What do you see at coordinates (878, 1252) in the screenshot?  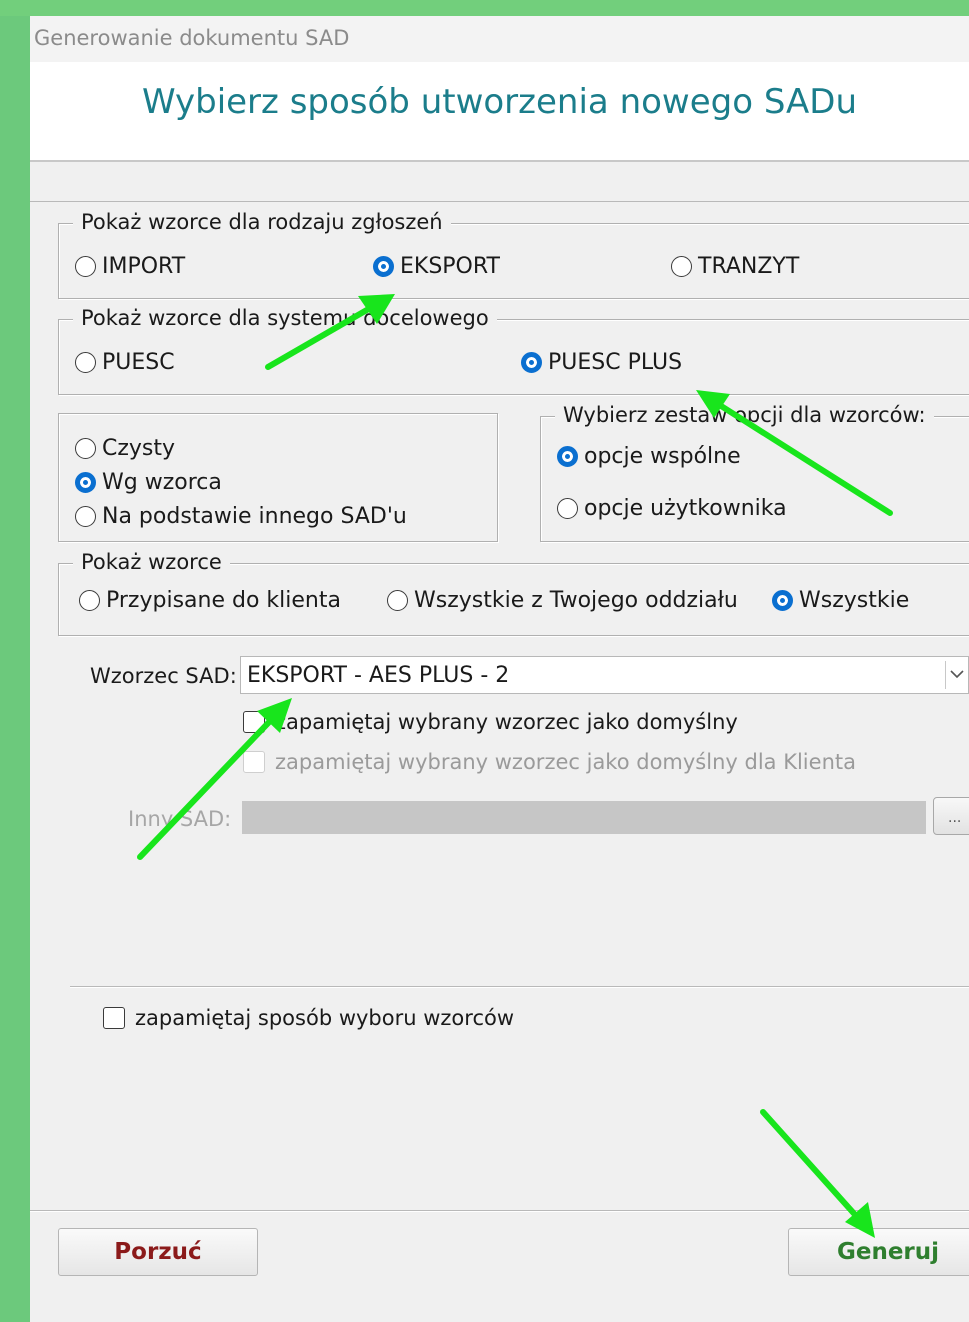 I see `generate-button: Generuj` at bounding box center [878, 1252].